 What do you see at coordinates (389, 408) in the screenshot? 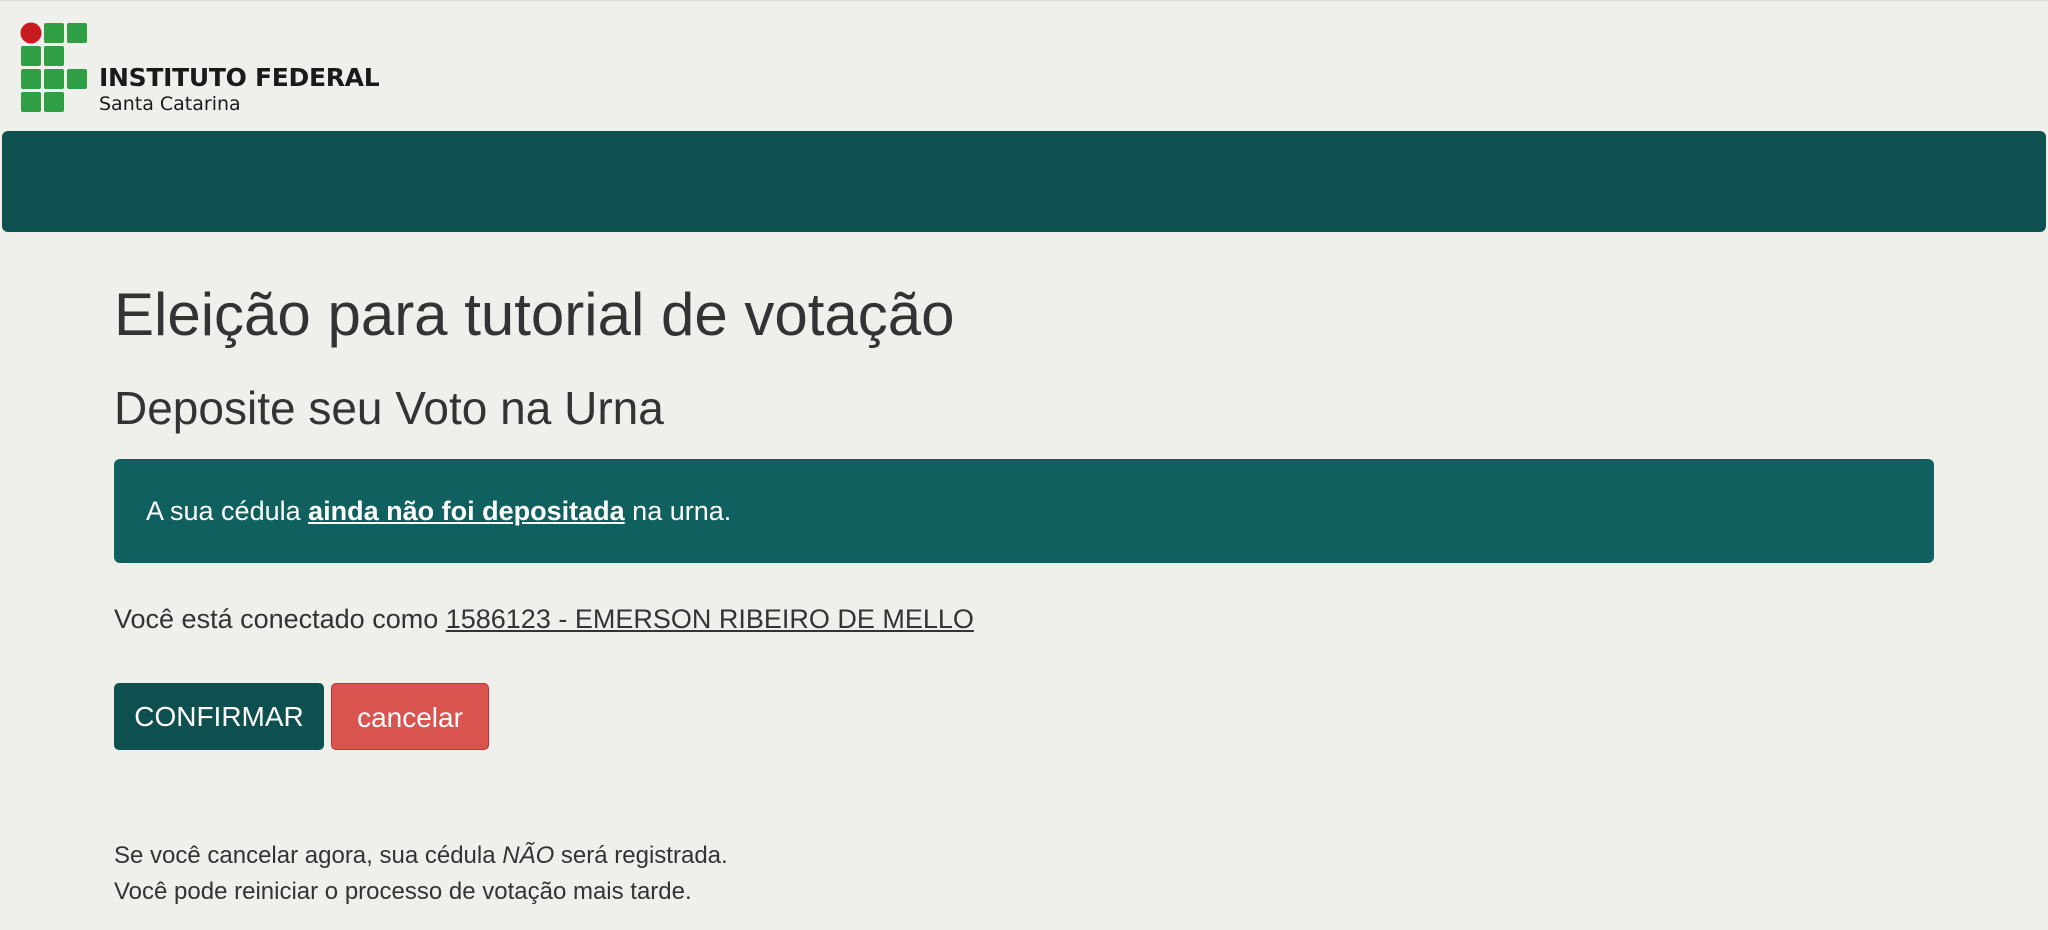
I see `page-subtitle: Deposite seu Voto na Urna` at bounding box center [389, 408].